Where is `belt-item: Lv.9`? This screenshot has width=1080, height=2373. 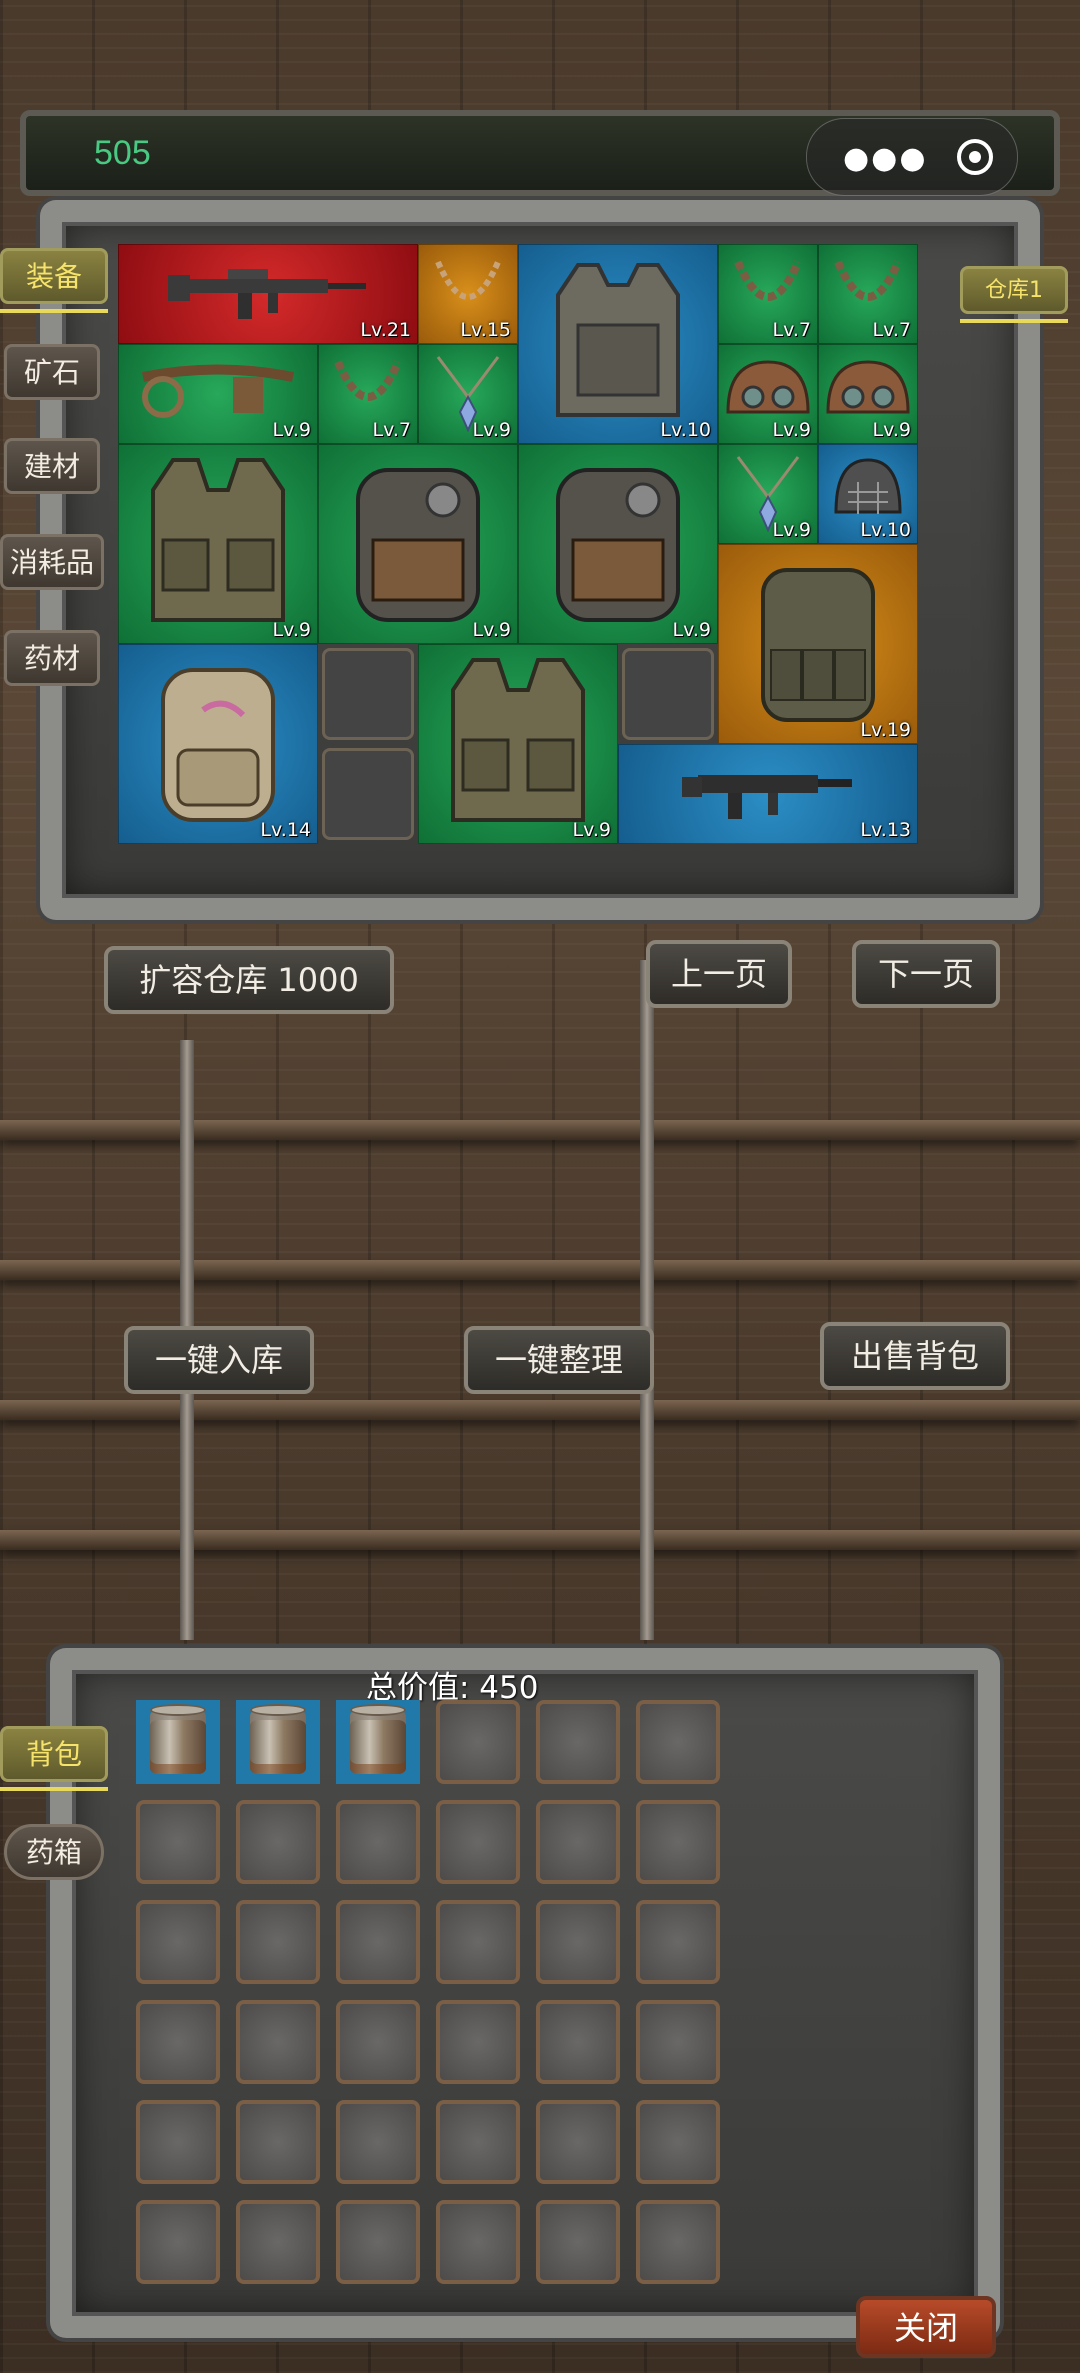 belt-item: Lv.9 is located at coordinates (218, 394).